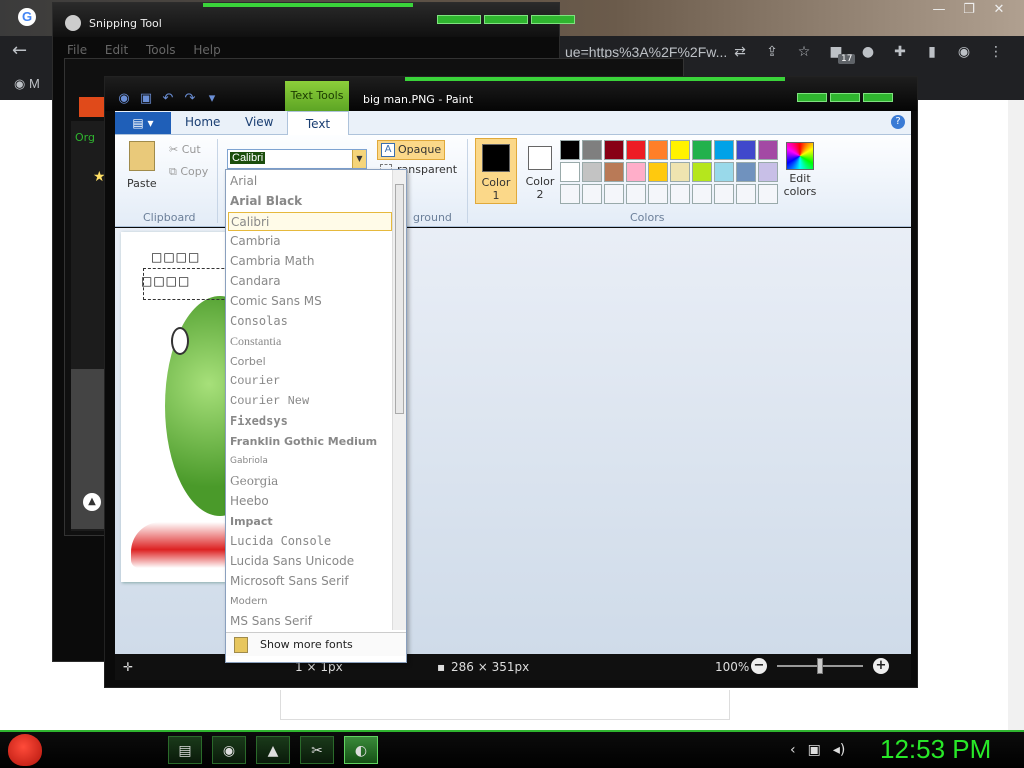  Describe the element at coordinates (310, 301) in the screenshot. I see `font-option: Comic Sans MS` at that location.